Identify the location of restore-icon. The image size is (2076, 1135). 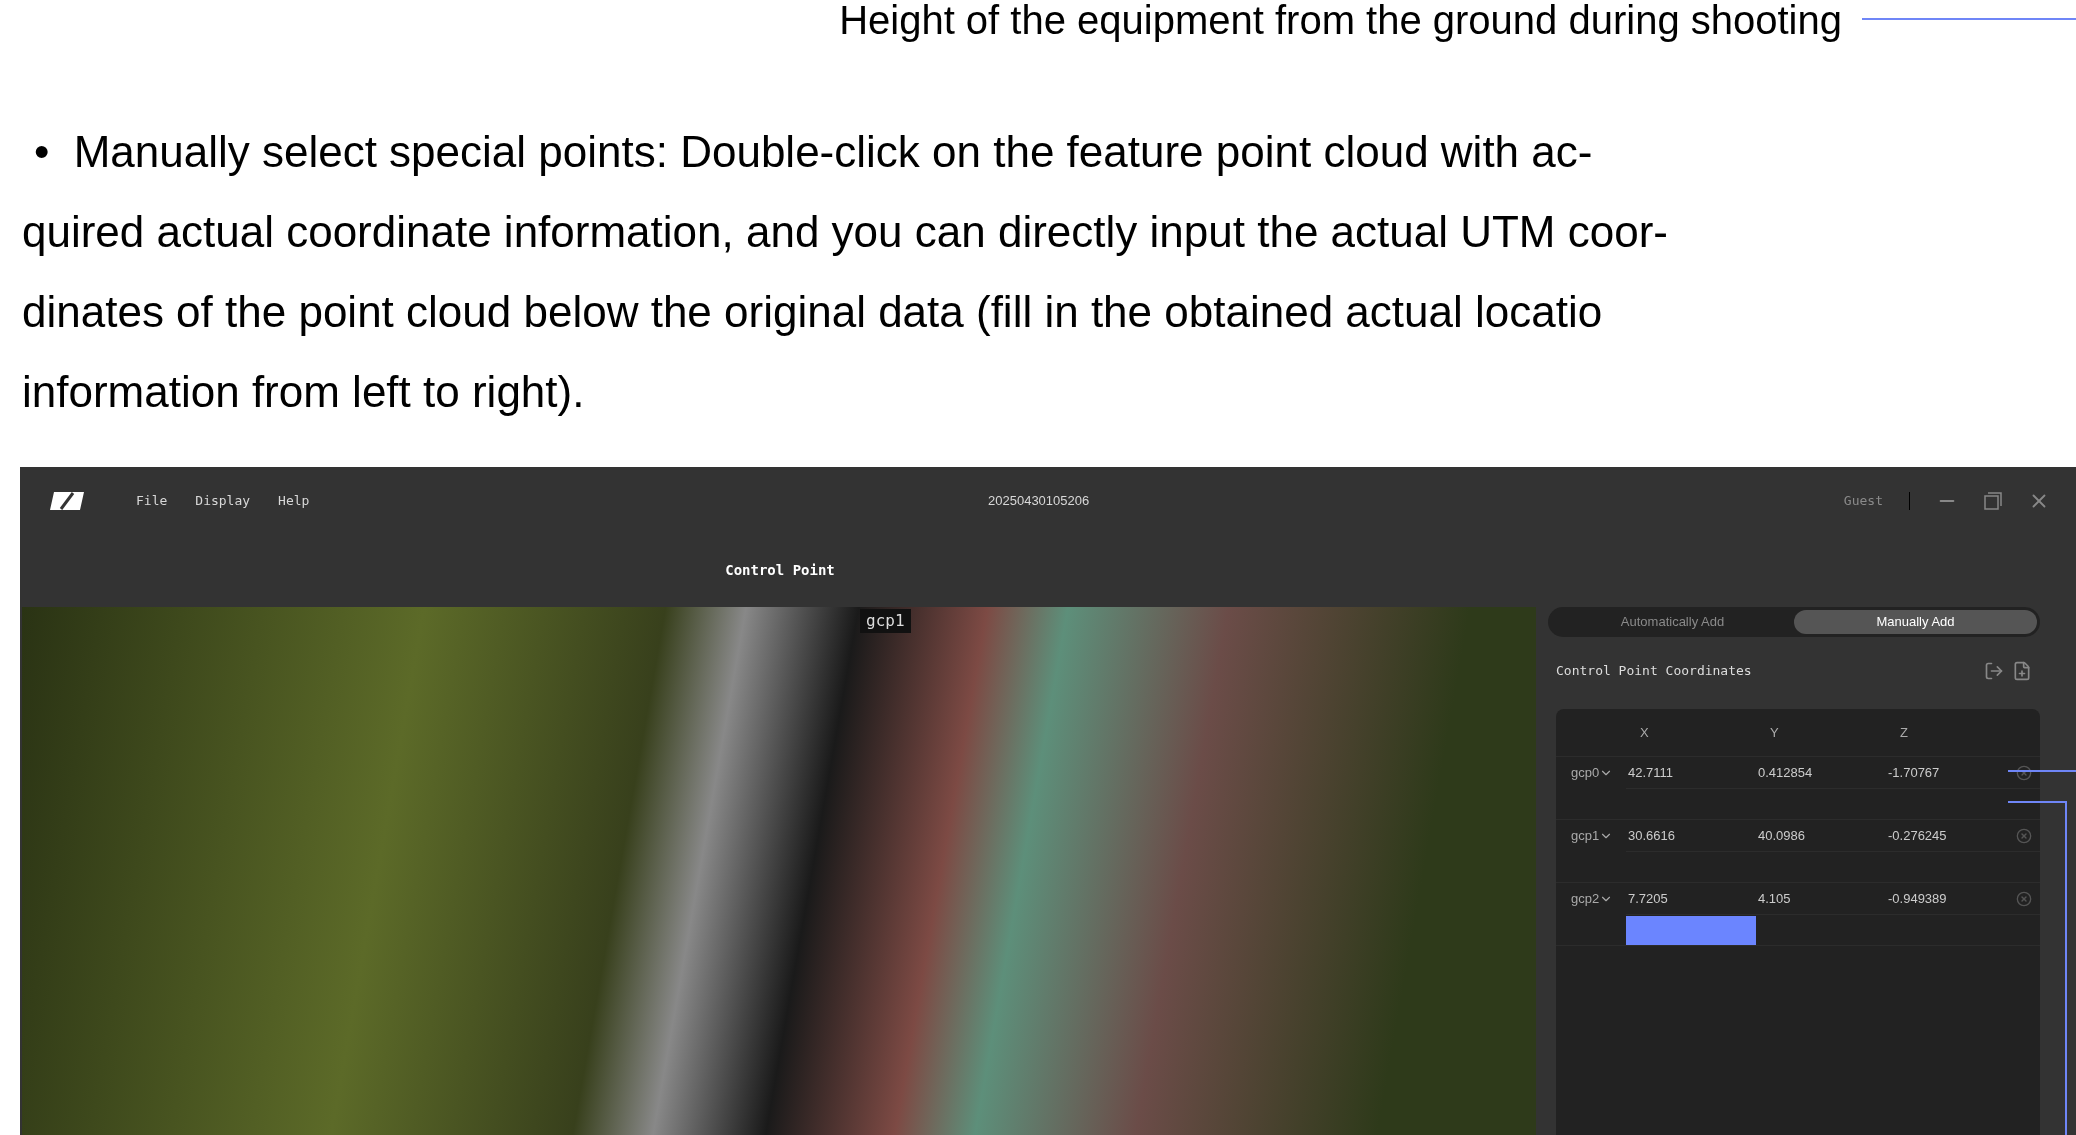
(1993, 500).